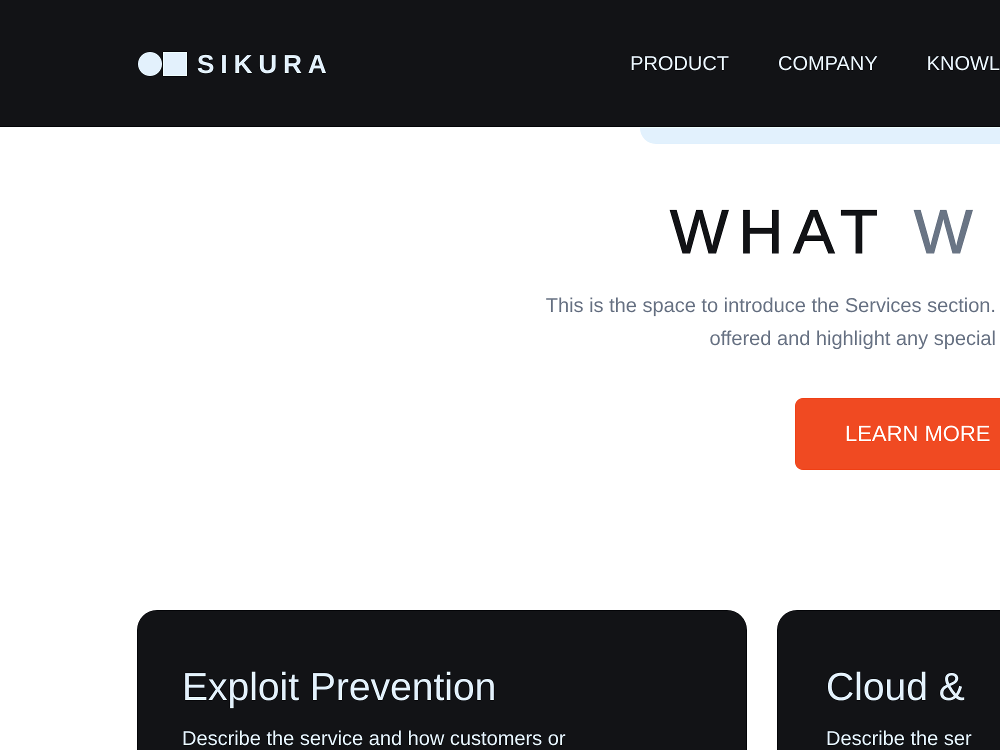 Image resolution: width=1000 pixels, height=750 pixels. What do you see at coordinates (897, 434) in the screenshot?
I see `learn-more-button: LEARN MORE` at bounding box center [897, 434].